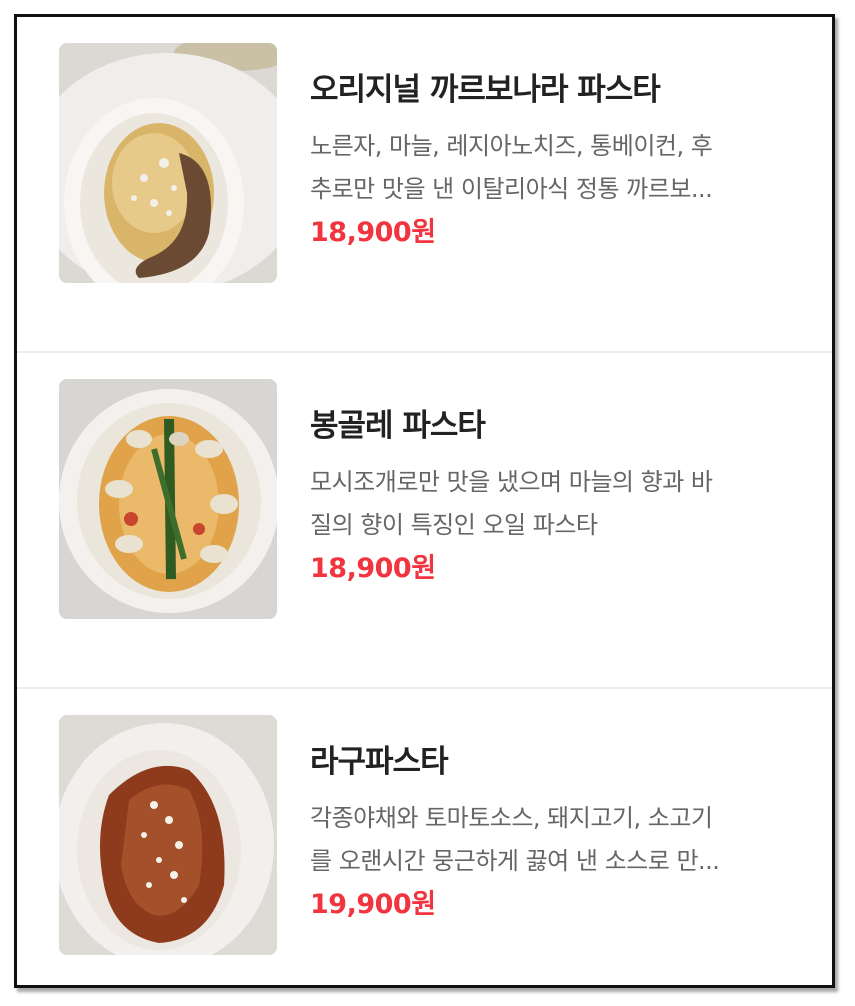  Describe the element at coordinates (485, 90) in the screenshot. I see `menu-item-name: 오리지널 까르보나라 파스타` at that location.